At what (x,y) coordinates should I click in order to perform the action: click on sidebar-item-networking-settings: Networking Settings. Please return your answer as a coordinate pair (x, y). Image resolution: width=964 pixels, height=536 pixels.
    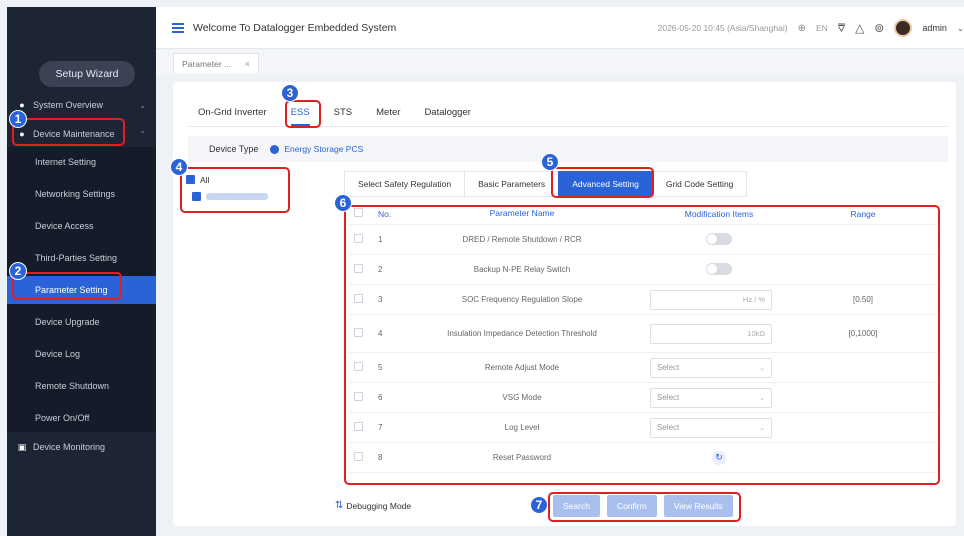
    Looking at the image, I should click on (81, 194).